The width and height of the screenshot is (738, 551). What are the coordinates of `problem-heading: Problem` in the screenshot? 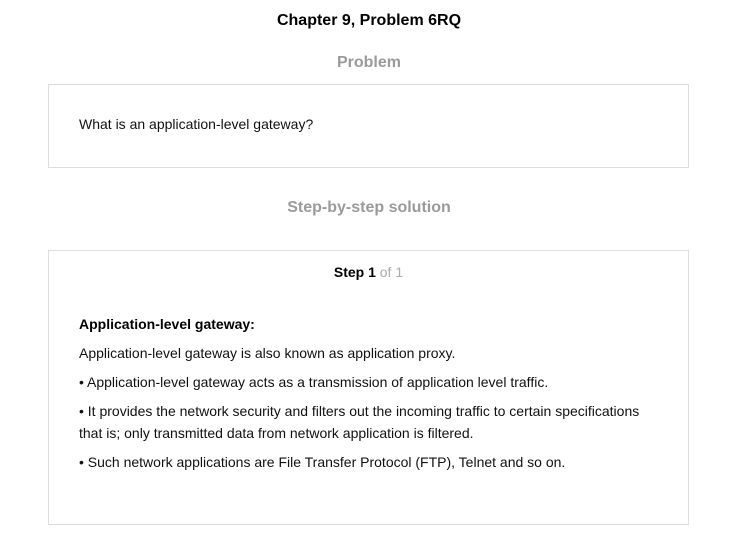 It's located at (368, 62).